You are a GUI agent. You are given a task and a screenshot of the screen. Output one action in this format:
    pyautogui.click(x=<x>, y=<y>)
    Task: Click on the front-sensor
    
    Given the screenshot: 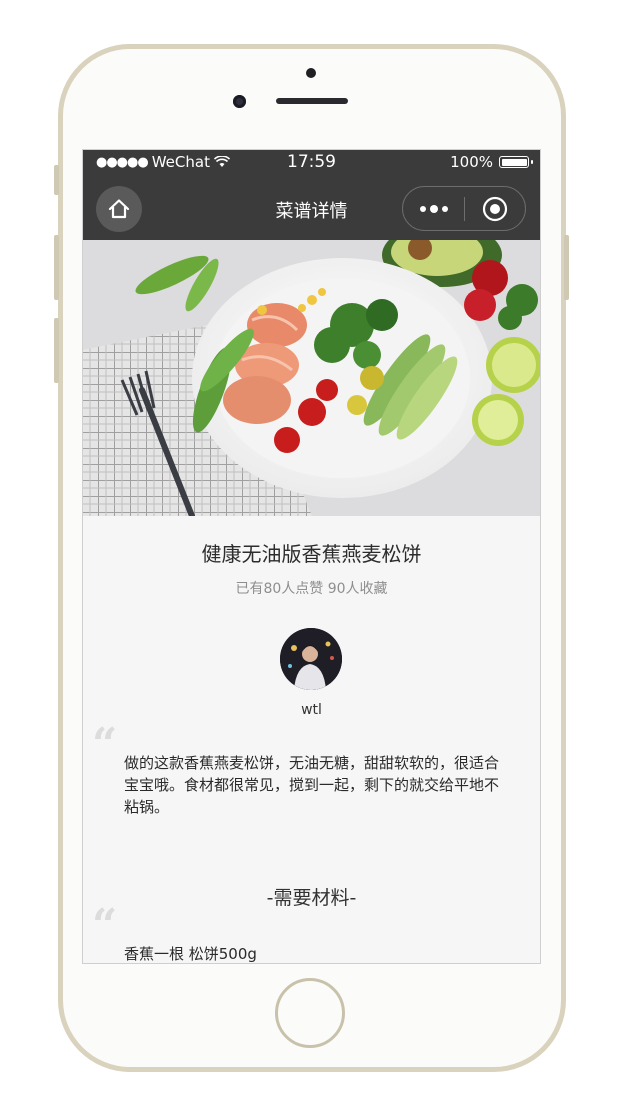 What is the action you would take?
    pyautogui.click(x=311, y=73)
    